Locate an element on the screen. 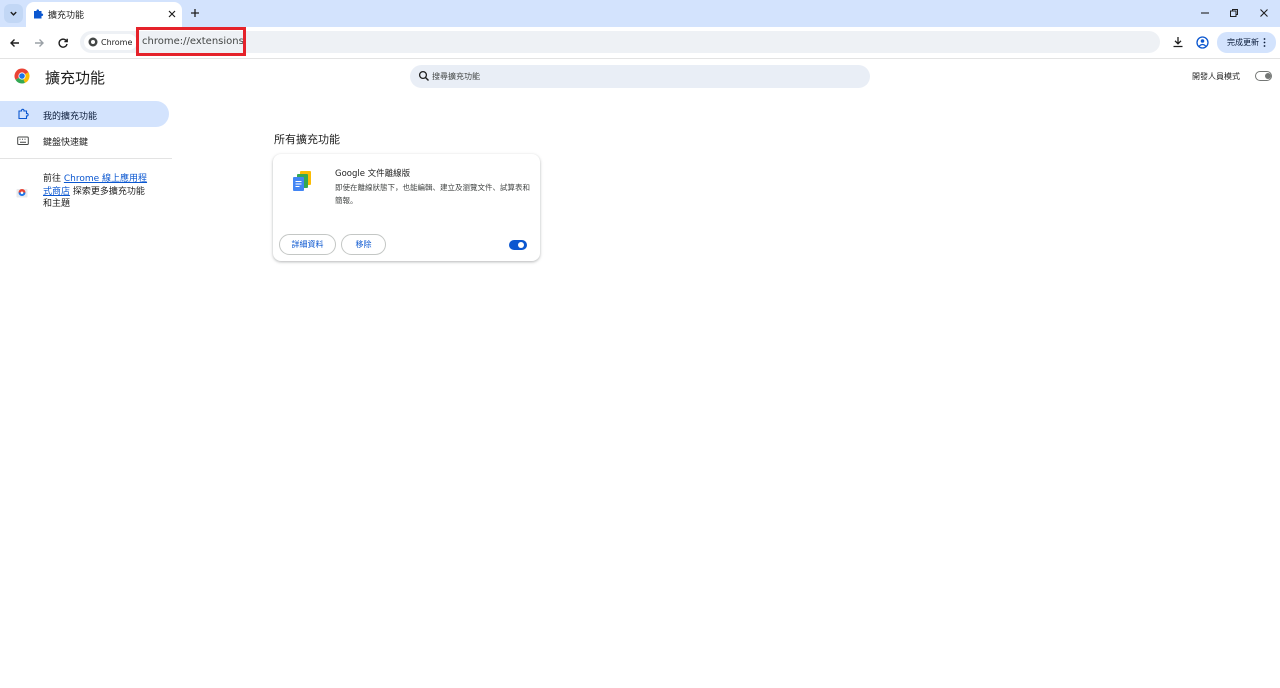 The image size is (1280, 688). downloads-button is located at coordinates (1178, 42).